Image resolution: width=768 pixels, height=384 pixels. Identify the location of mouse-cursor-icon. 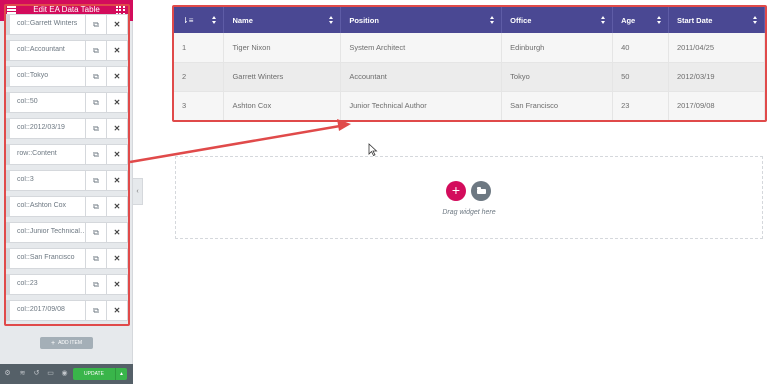
(373, 150).